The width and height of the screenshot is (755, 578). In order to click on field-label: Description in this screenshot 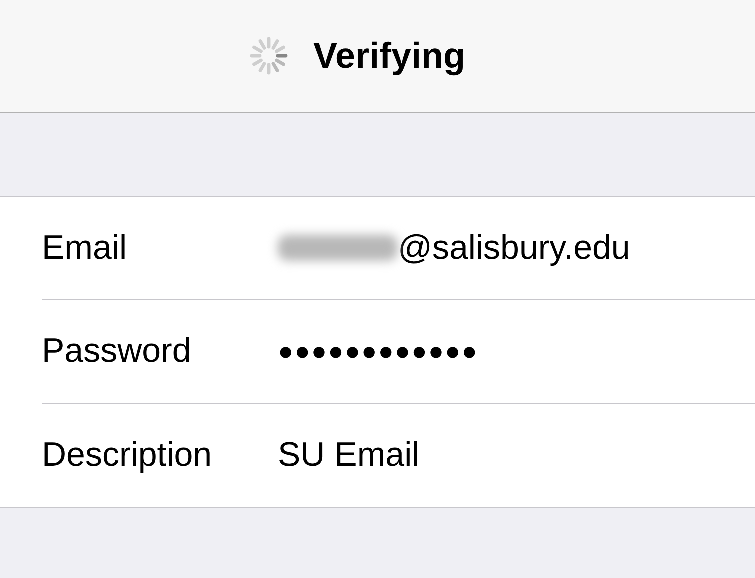, I will do `click(128, 455)`.